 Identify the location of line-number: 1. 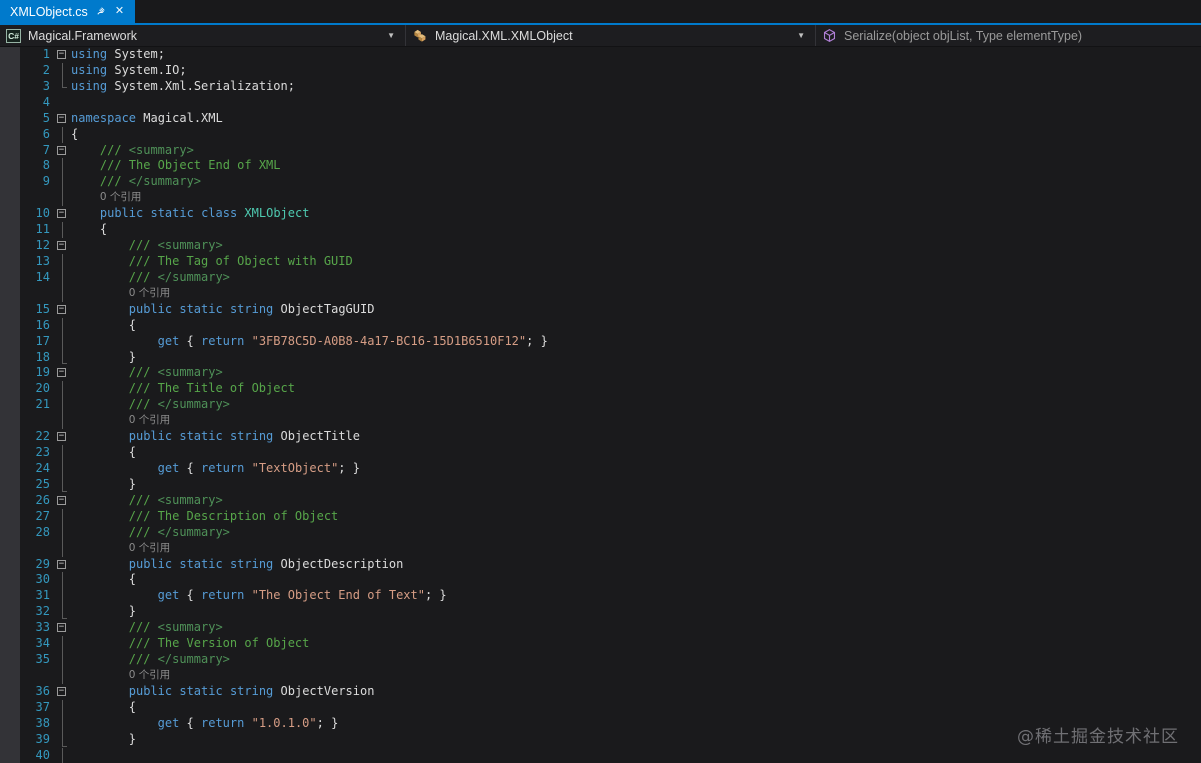
(46, 54).